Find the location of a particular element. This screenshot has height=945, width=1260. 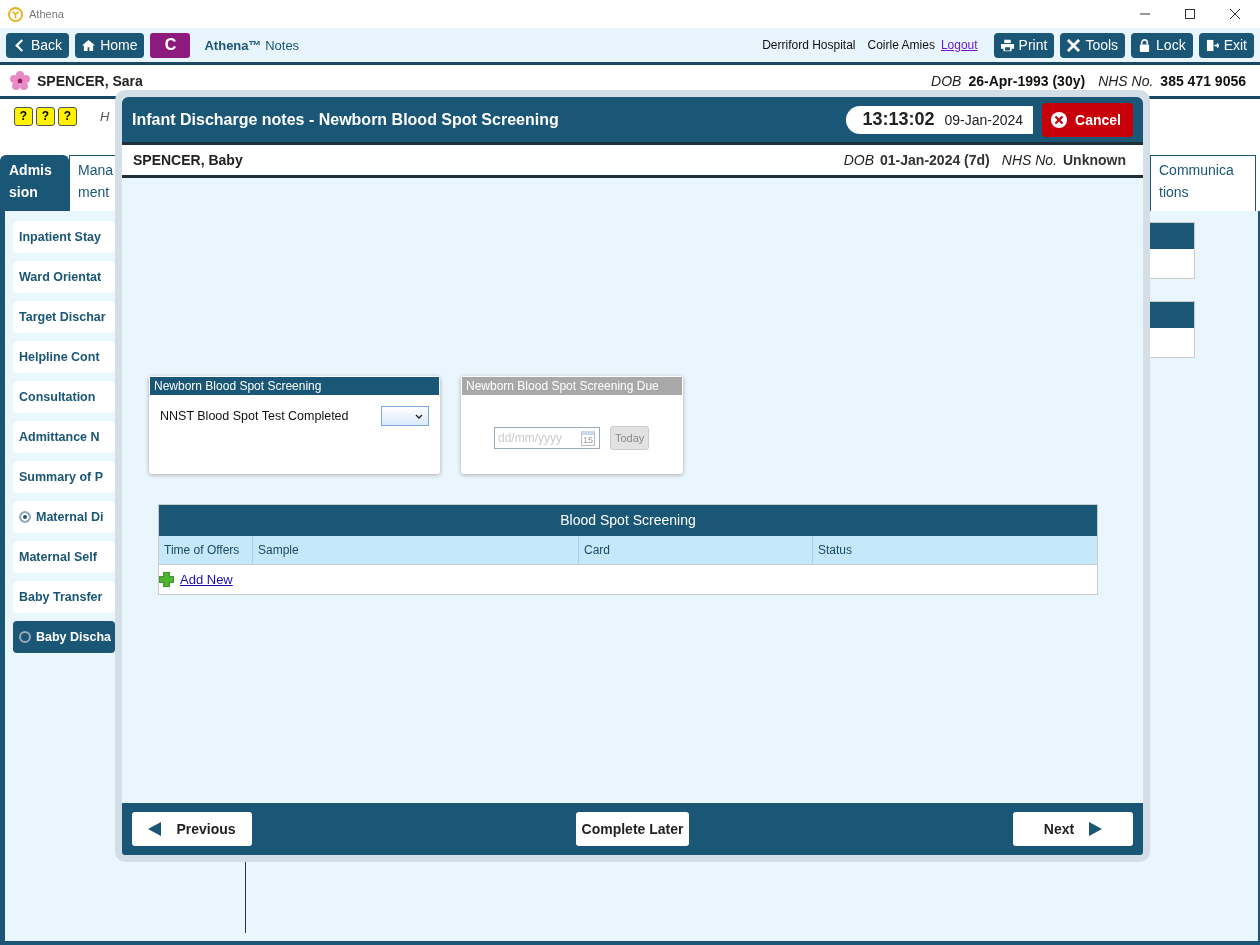

sidebar-item: Inpatient Stay is located at coordinates (64, 237).